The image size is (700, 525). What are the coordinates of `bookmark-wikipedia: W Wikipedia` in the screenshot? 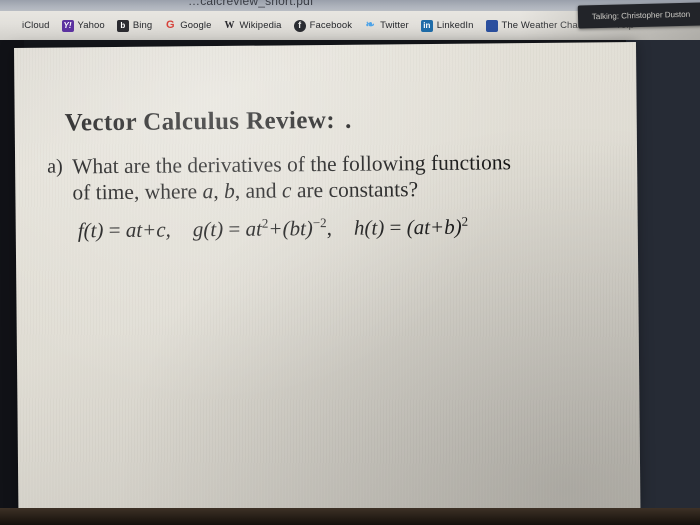 It's located at (252, 25).